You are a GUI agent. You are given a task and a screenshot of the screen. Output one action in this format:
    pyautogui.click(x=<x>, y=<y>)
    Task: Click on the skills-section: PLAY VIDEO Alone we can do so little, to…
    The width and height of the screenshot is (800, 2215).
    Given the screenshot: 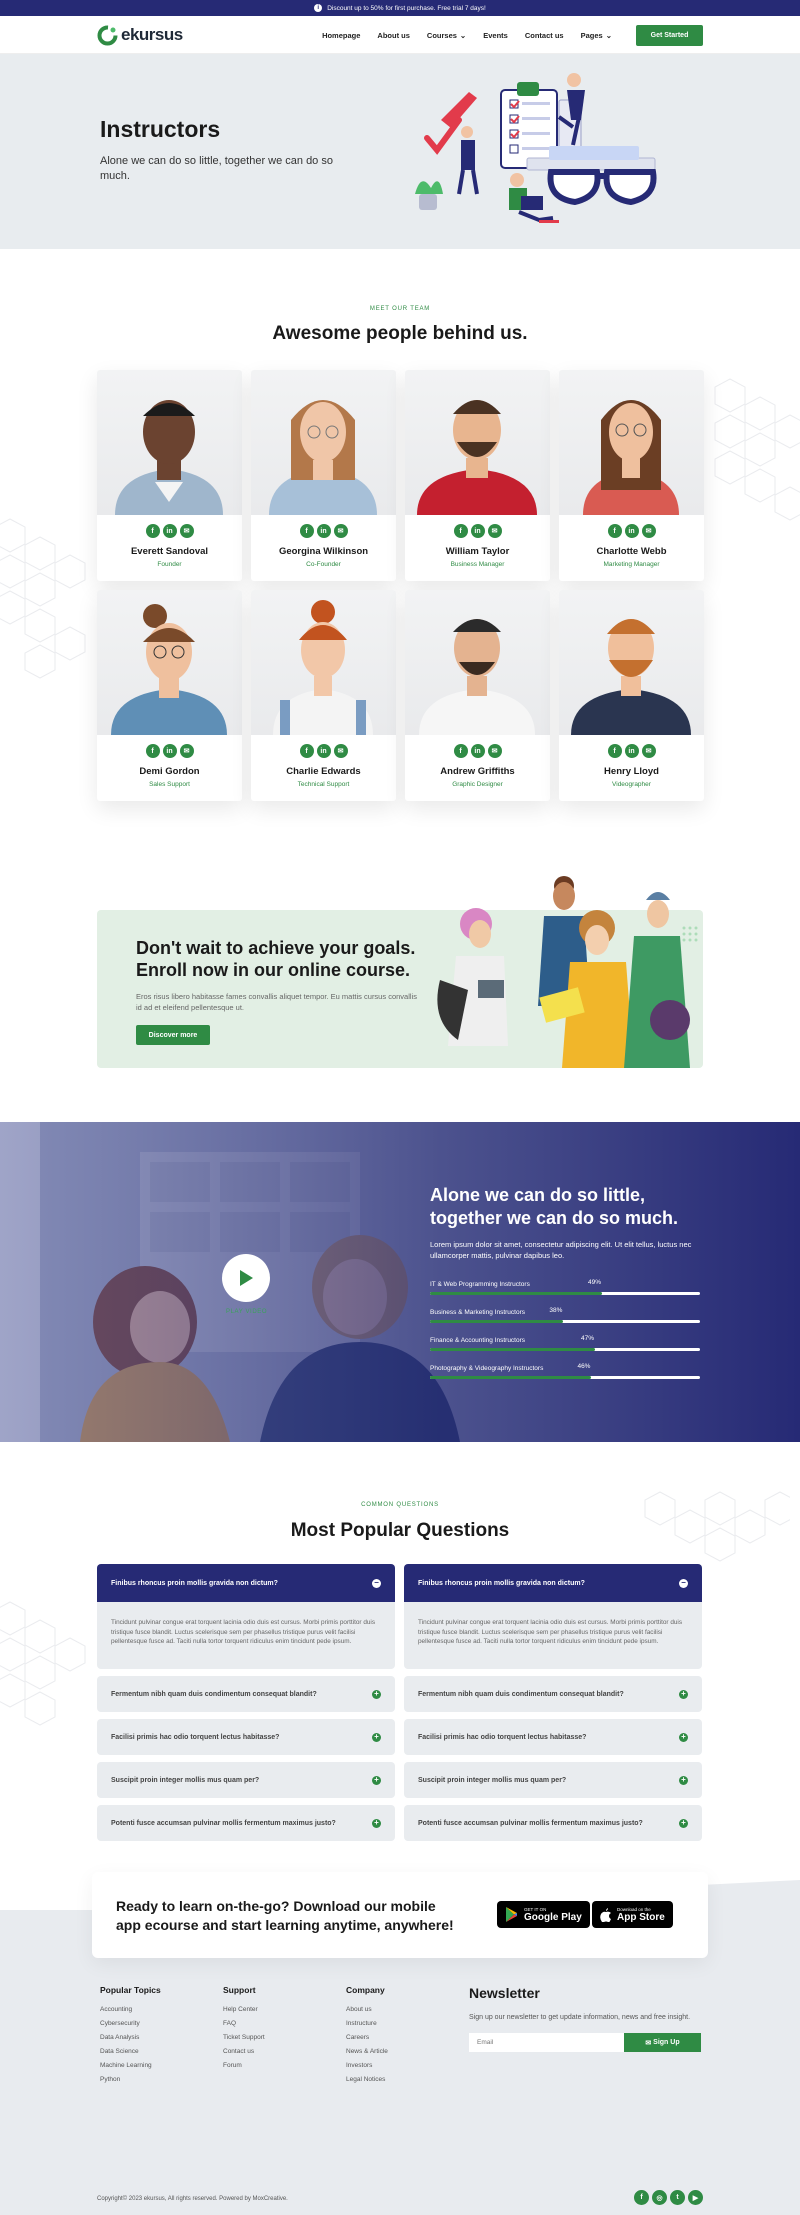 What is the action you would take?
    pyautogui.click(x=400, y=1282)
    